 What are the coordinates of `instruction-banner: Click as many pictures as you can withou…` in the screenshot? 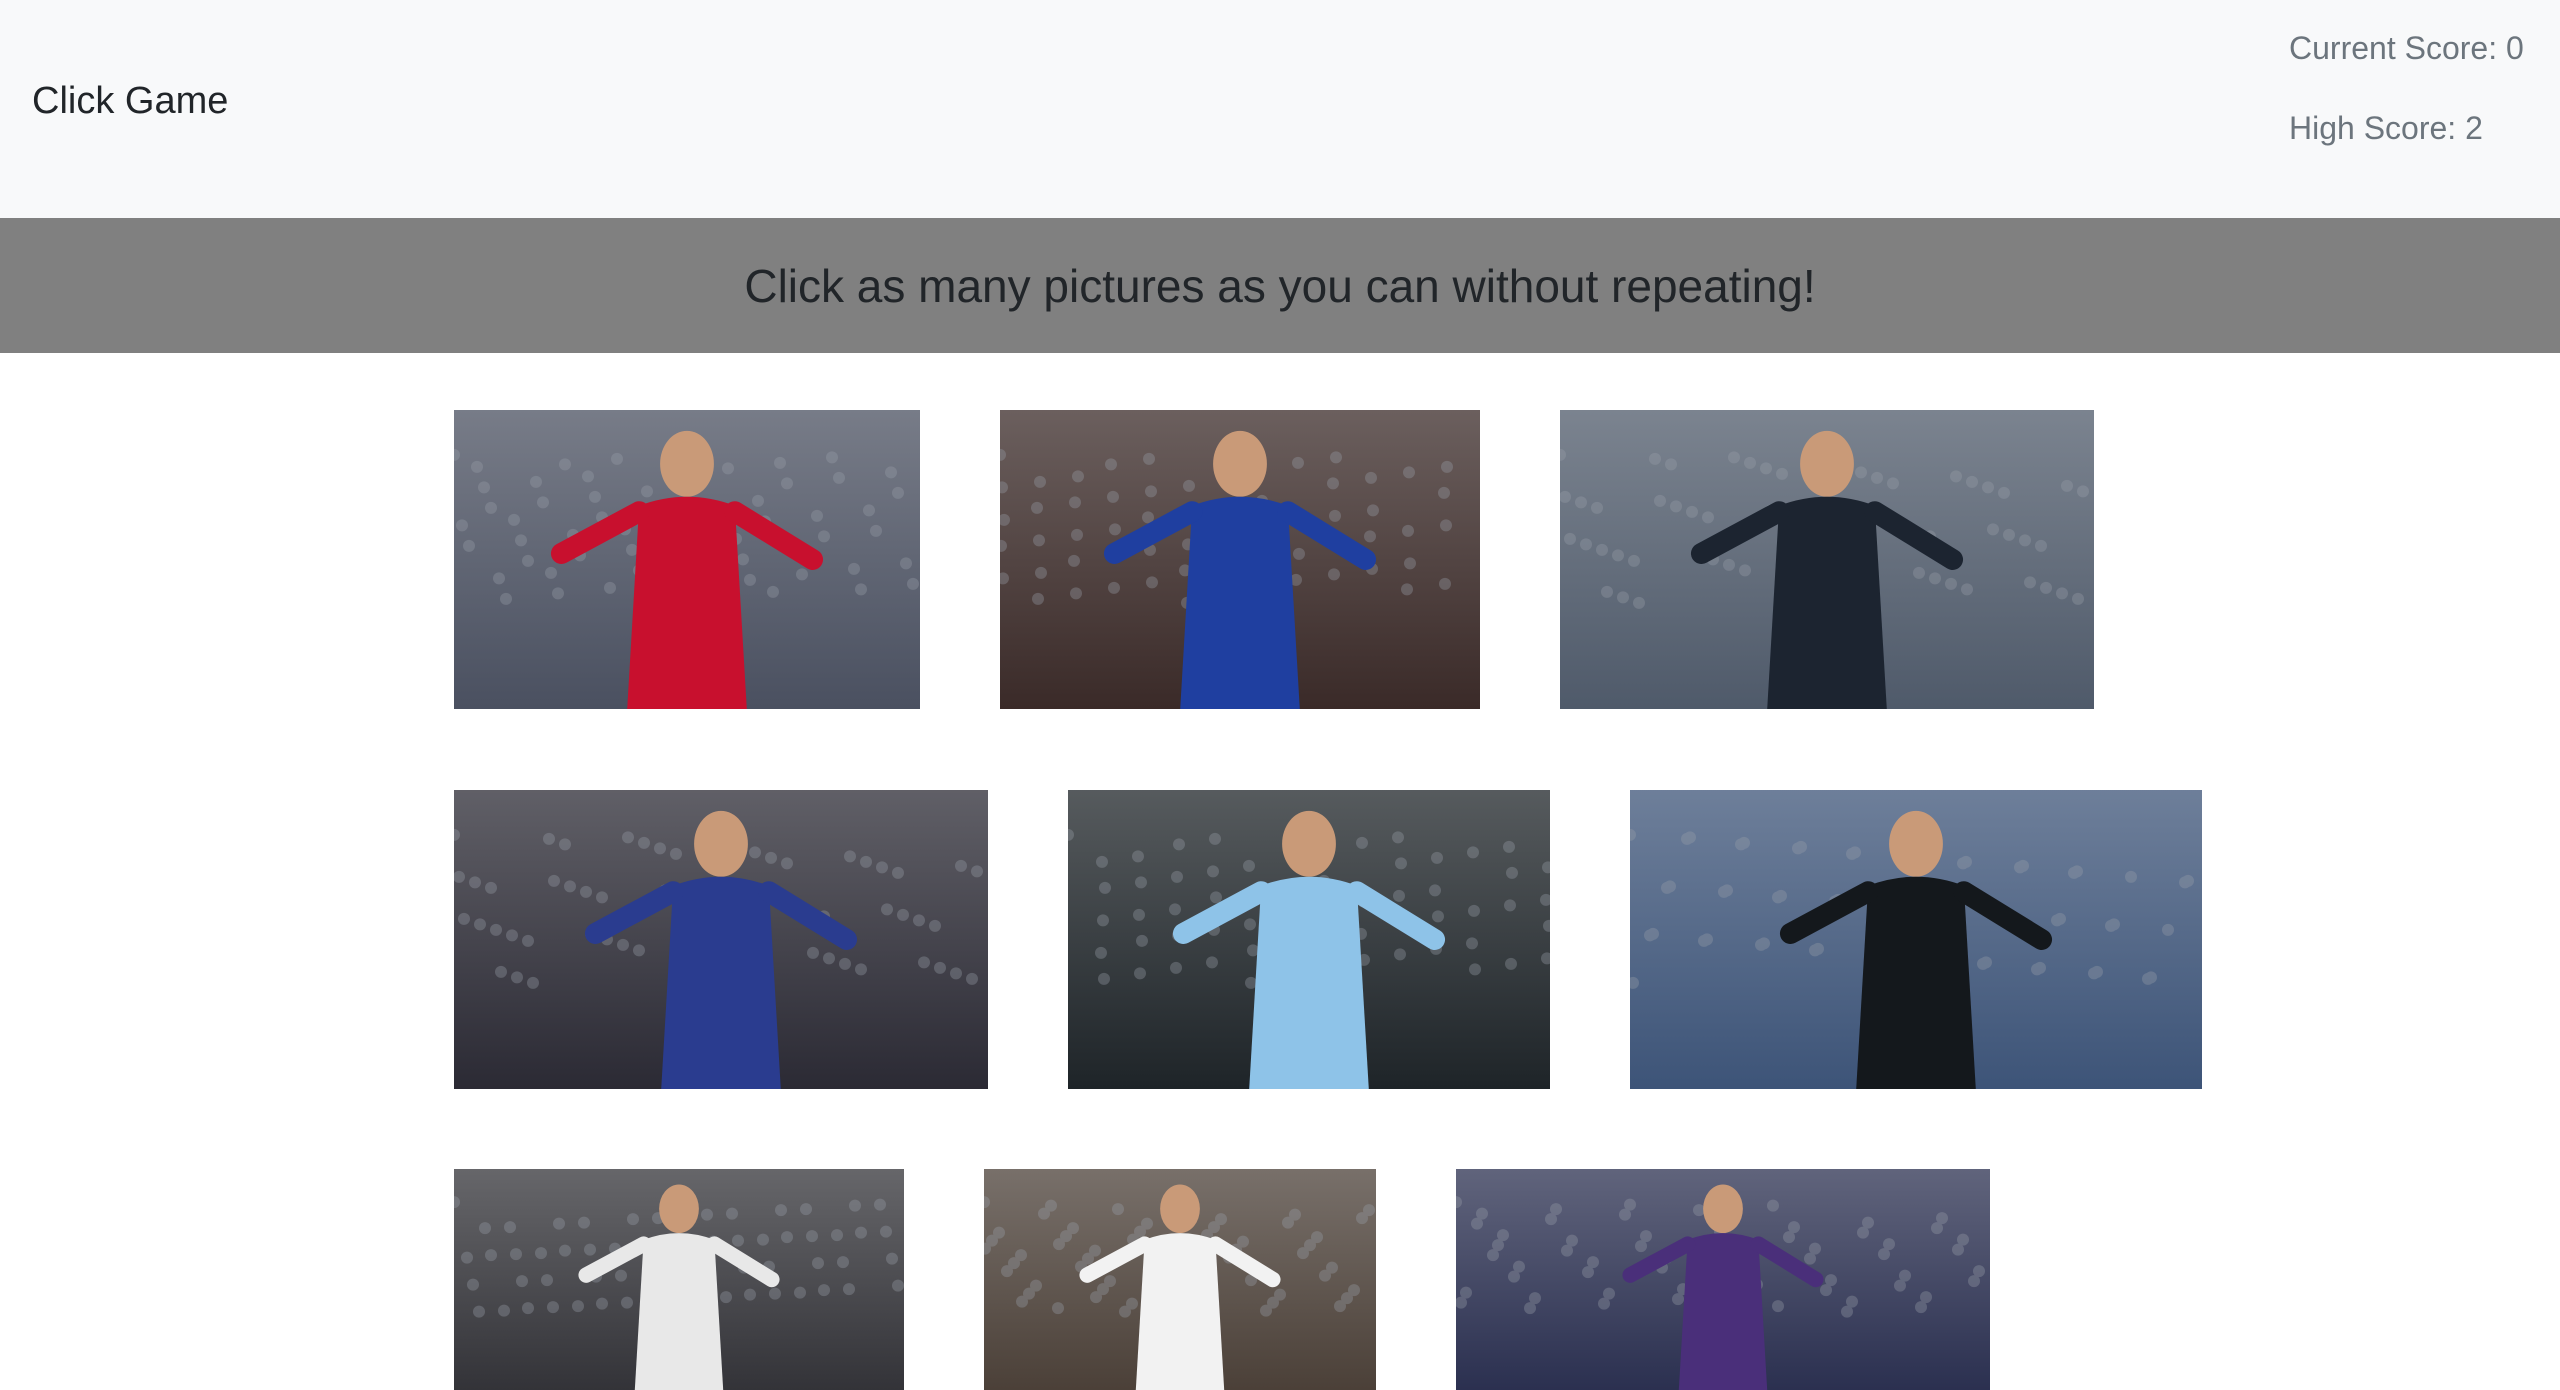 It's located at (1280, 285).